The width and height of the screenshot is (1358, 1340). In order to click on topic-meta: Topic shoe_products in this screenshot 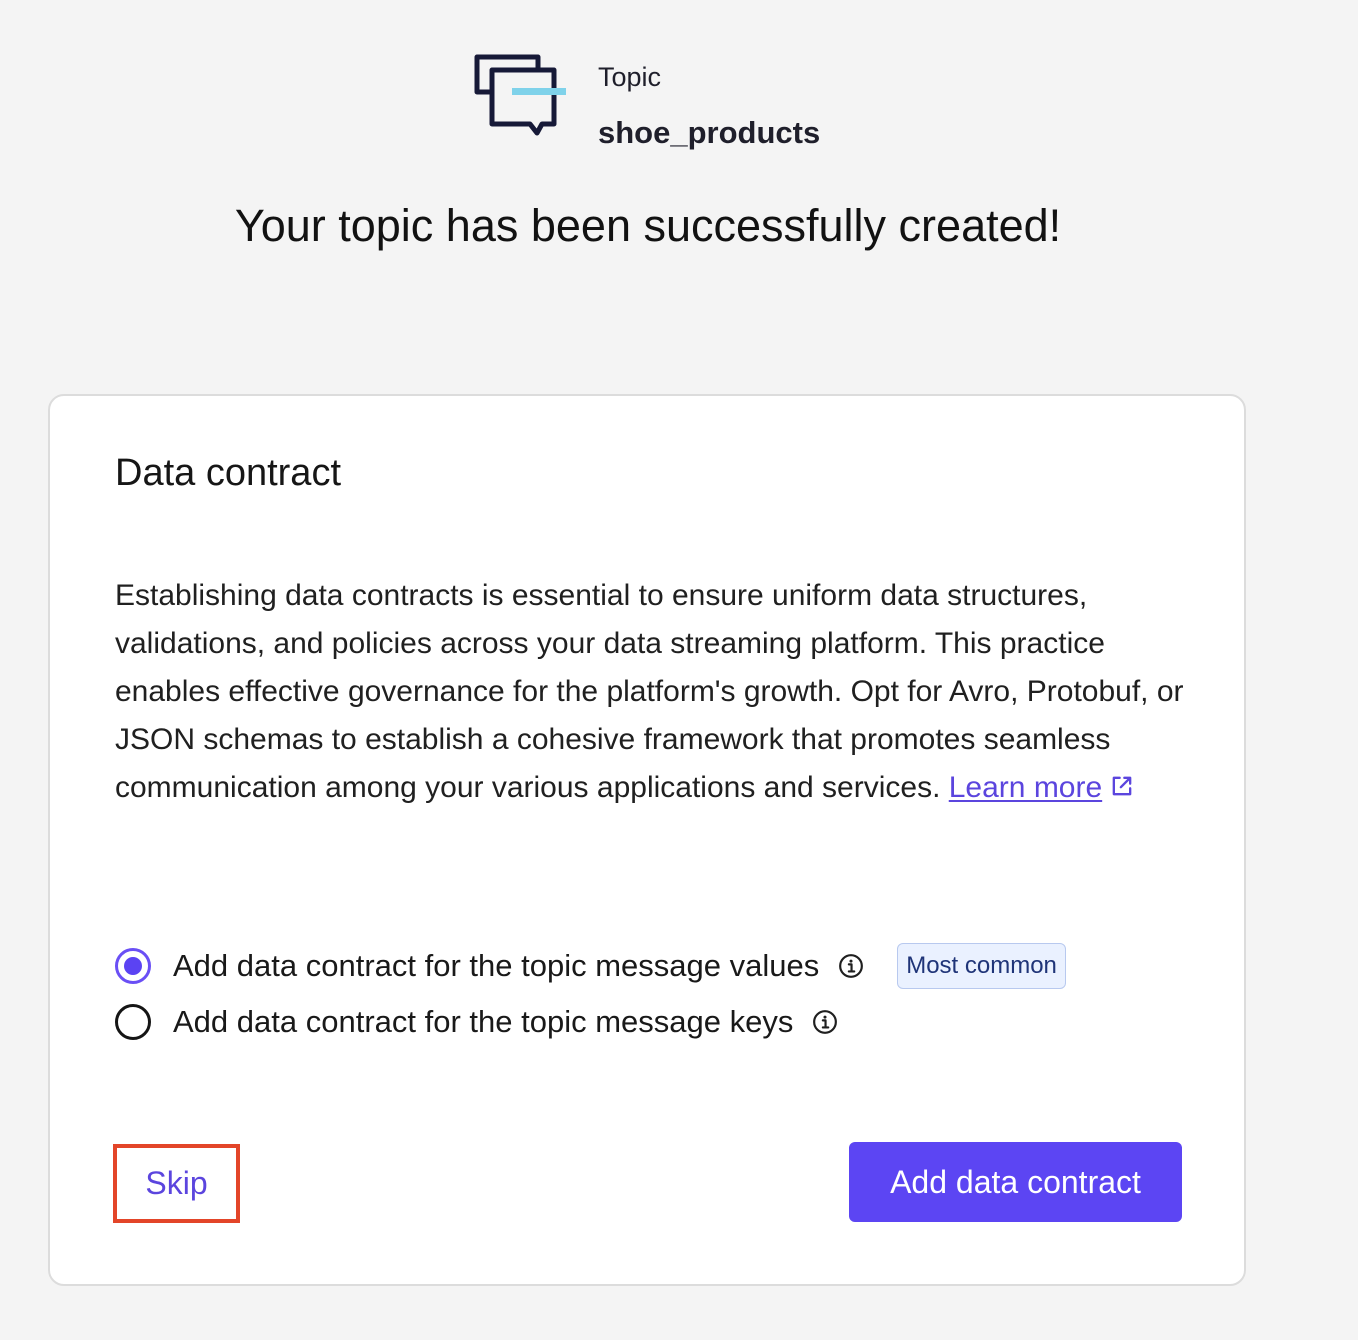, I will do `click(709, 106)`.